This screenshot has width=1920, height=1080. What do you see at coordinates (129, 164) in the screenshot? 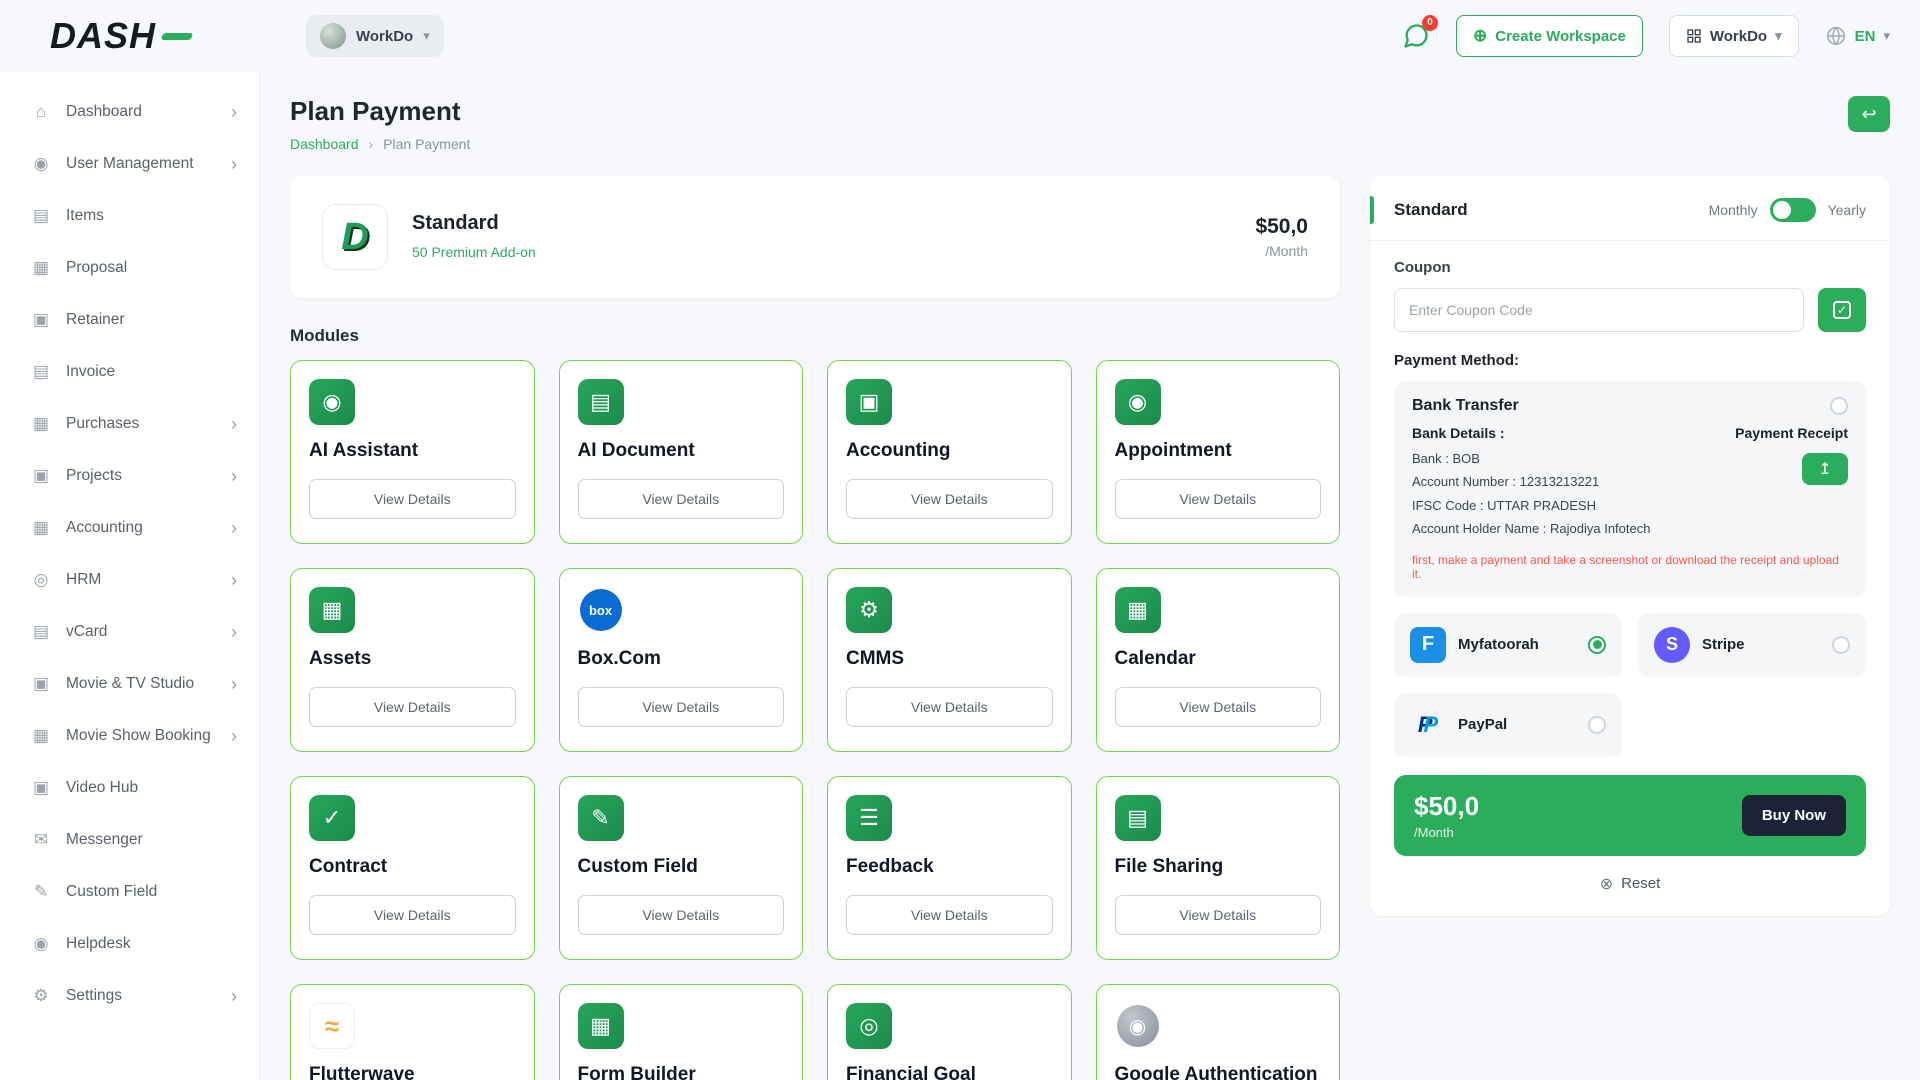
I see `sidebar-item-user-management: ◉ User Management ›` at bounding box center [129, 164].